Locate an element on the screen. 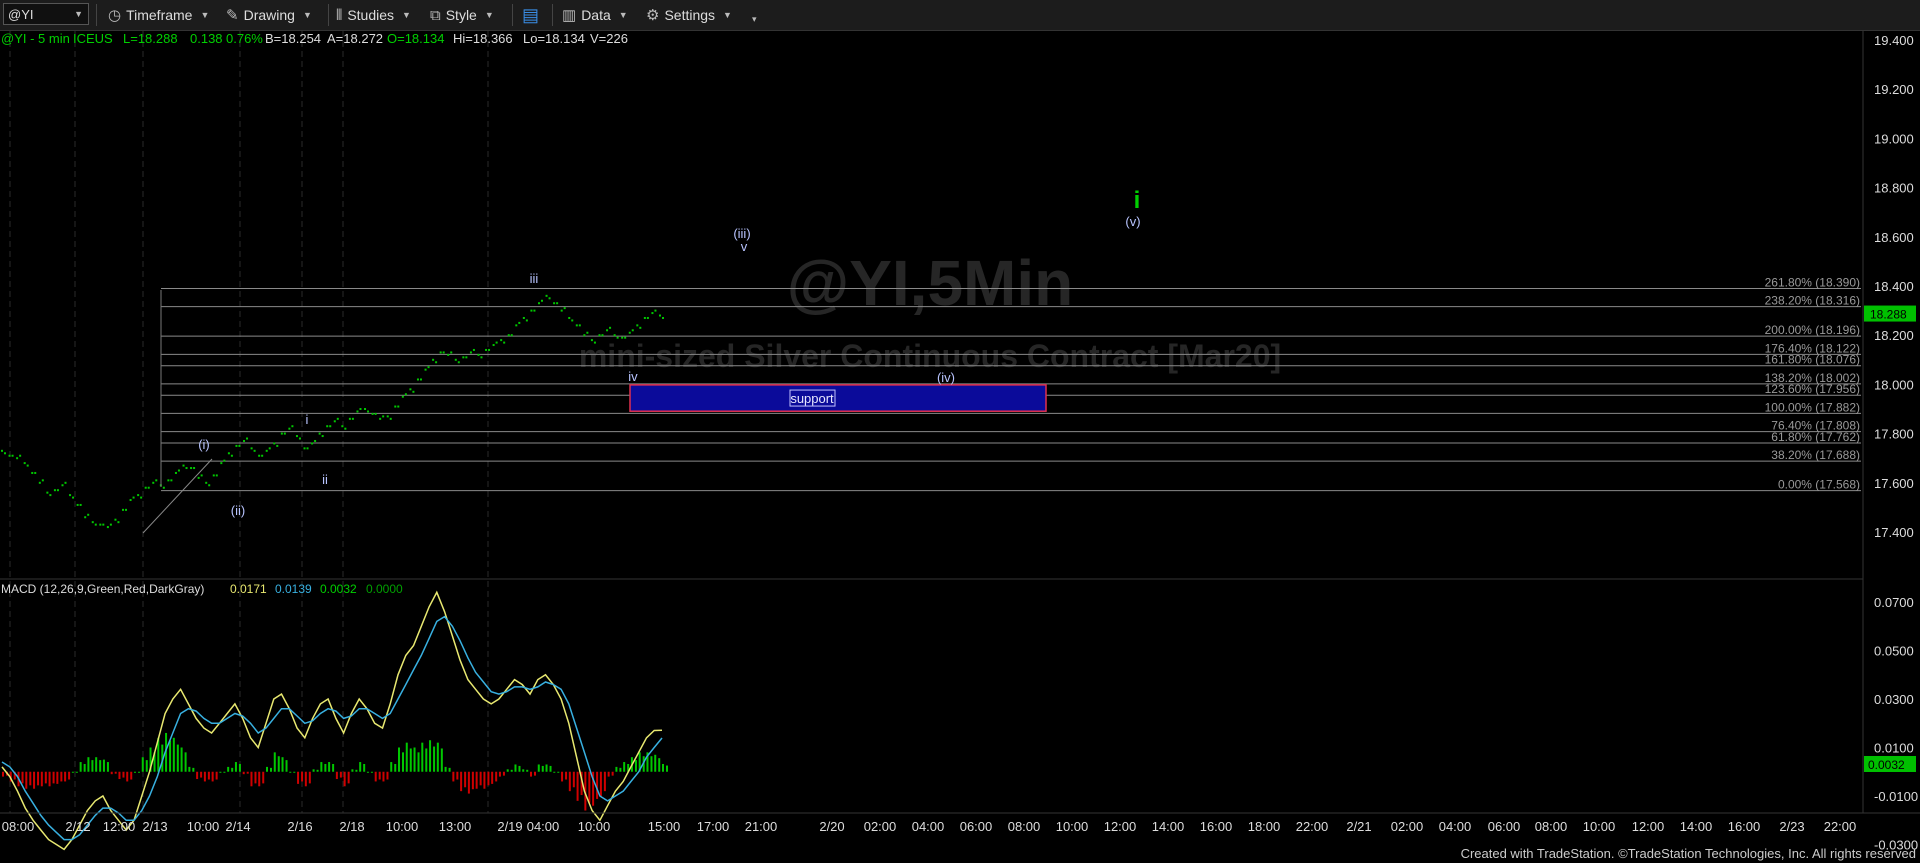 The width and height of the screenshot is (1920, 863). drawing-menu: ✎ Drawing ▼ is located at coordinates (269, 15).